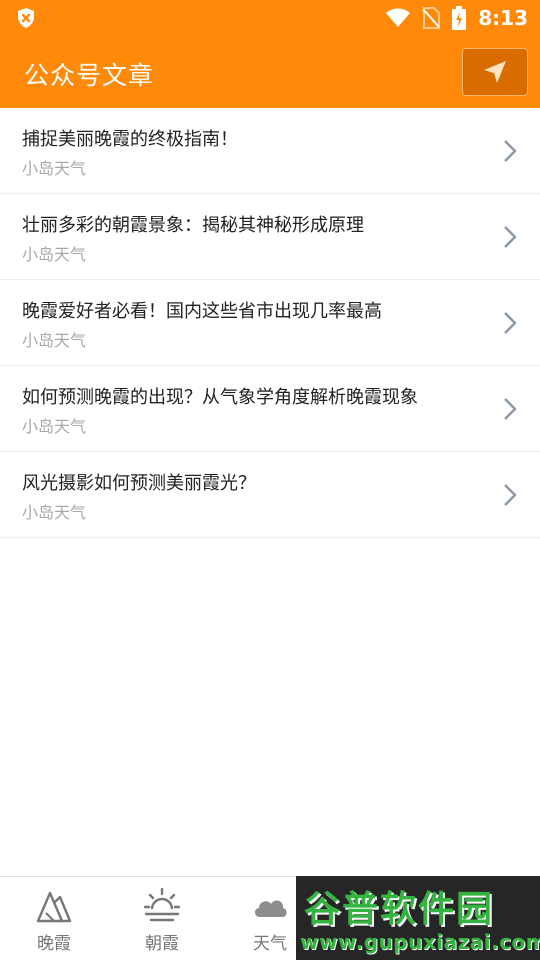  I want to click on tab-sunset: 晚霞, so click(54, 918).